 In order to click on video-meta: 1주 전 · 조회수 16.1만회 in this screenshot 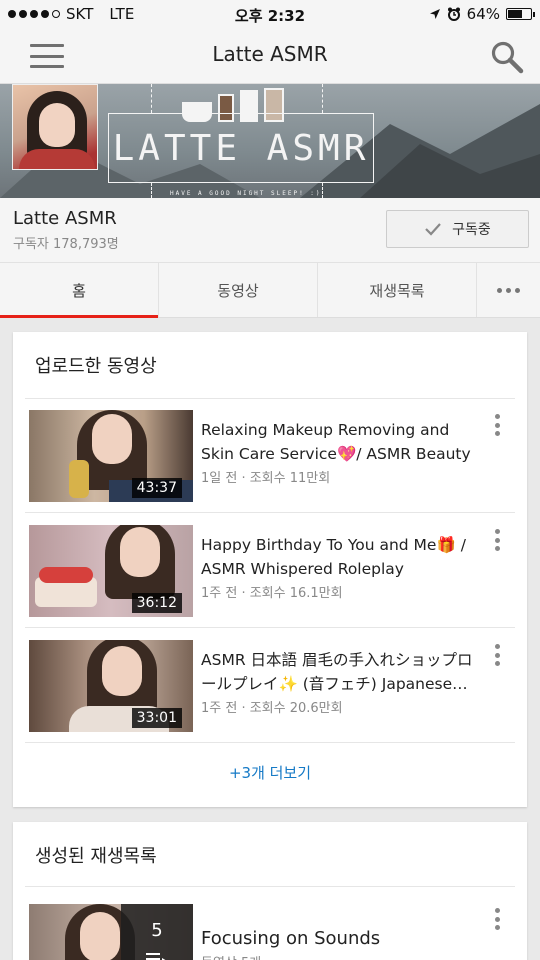, I will do `click(272, 593)`.